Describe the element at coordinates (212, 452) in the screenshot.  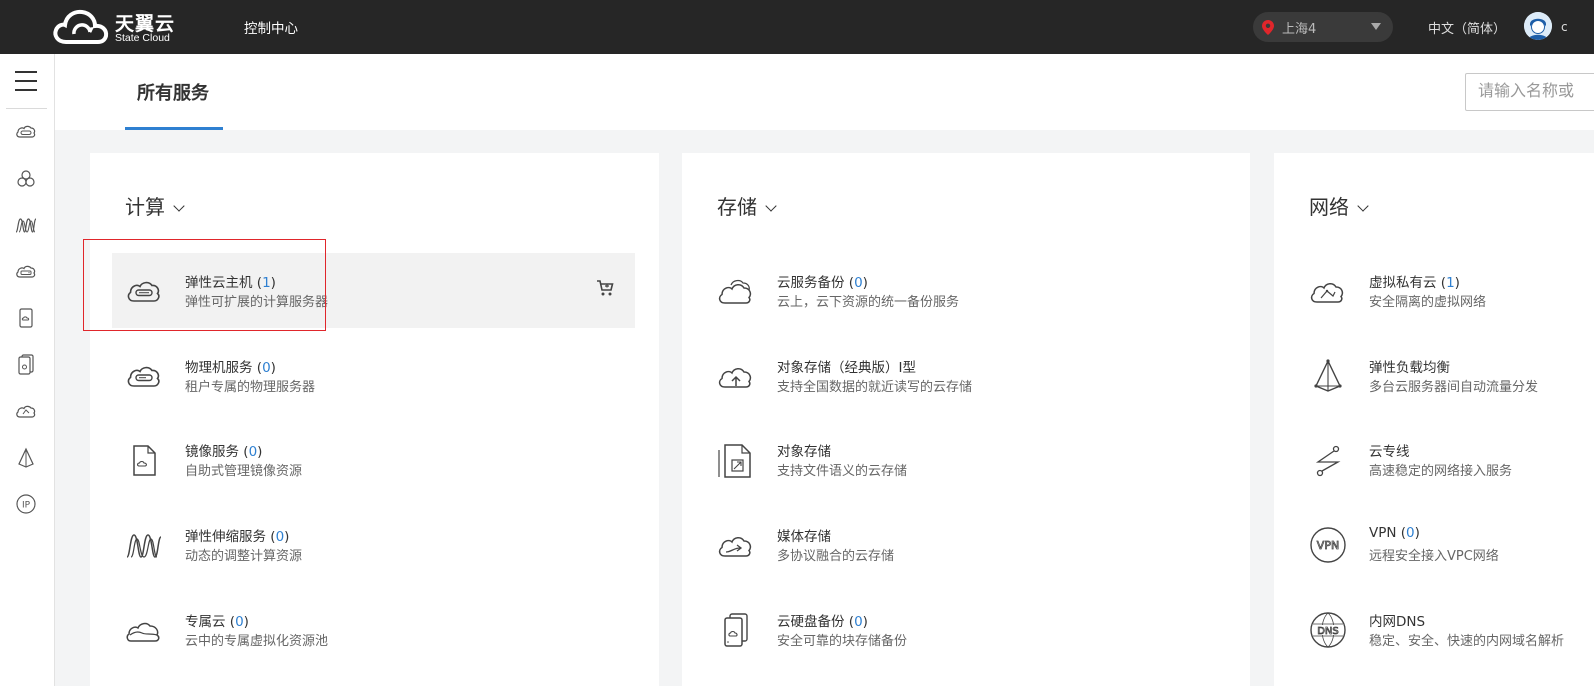
I see `service-name-text: 镜像服务` at that location.